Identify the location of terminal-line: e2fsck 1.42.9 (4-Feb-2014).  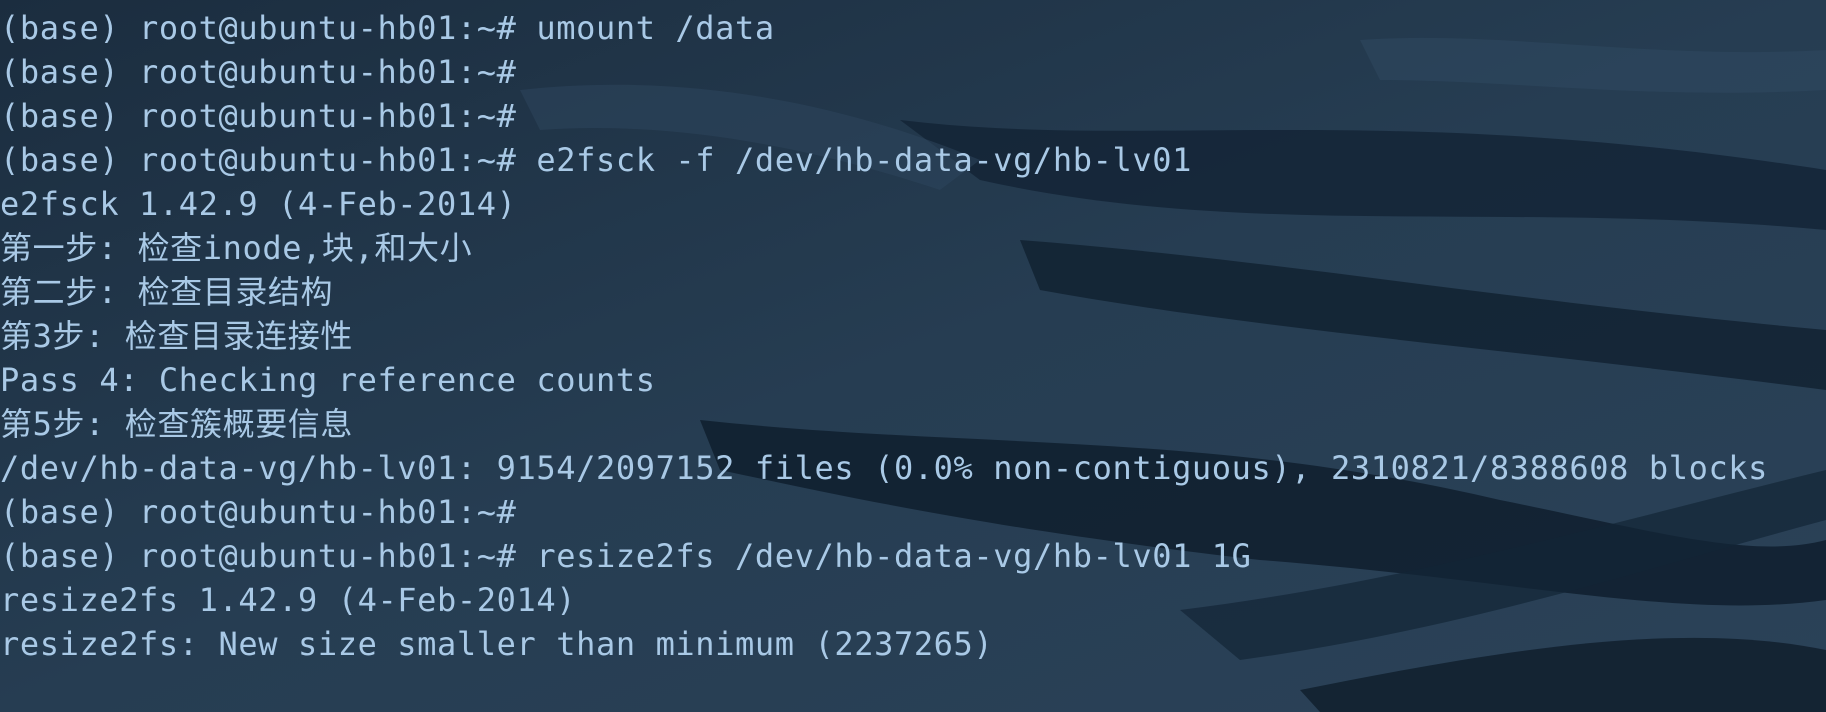
(258, 204).